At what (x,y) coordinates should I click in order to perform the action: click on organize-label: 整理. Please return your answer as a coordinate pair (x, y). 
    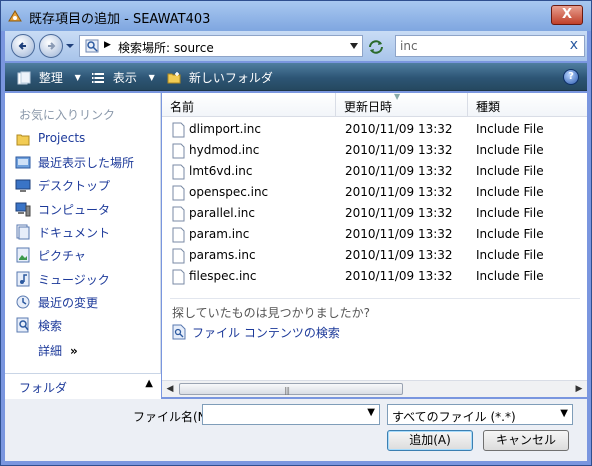
    Looking at the image, I should click on (50, 78).